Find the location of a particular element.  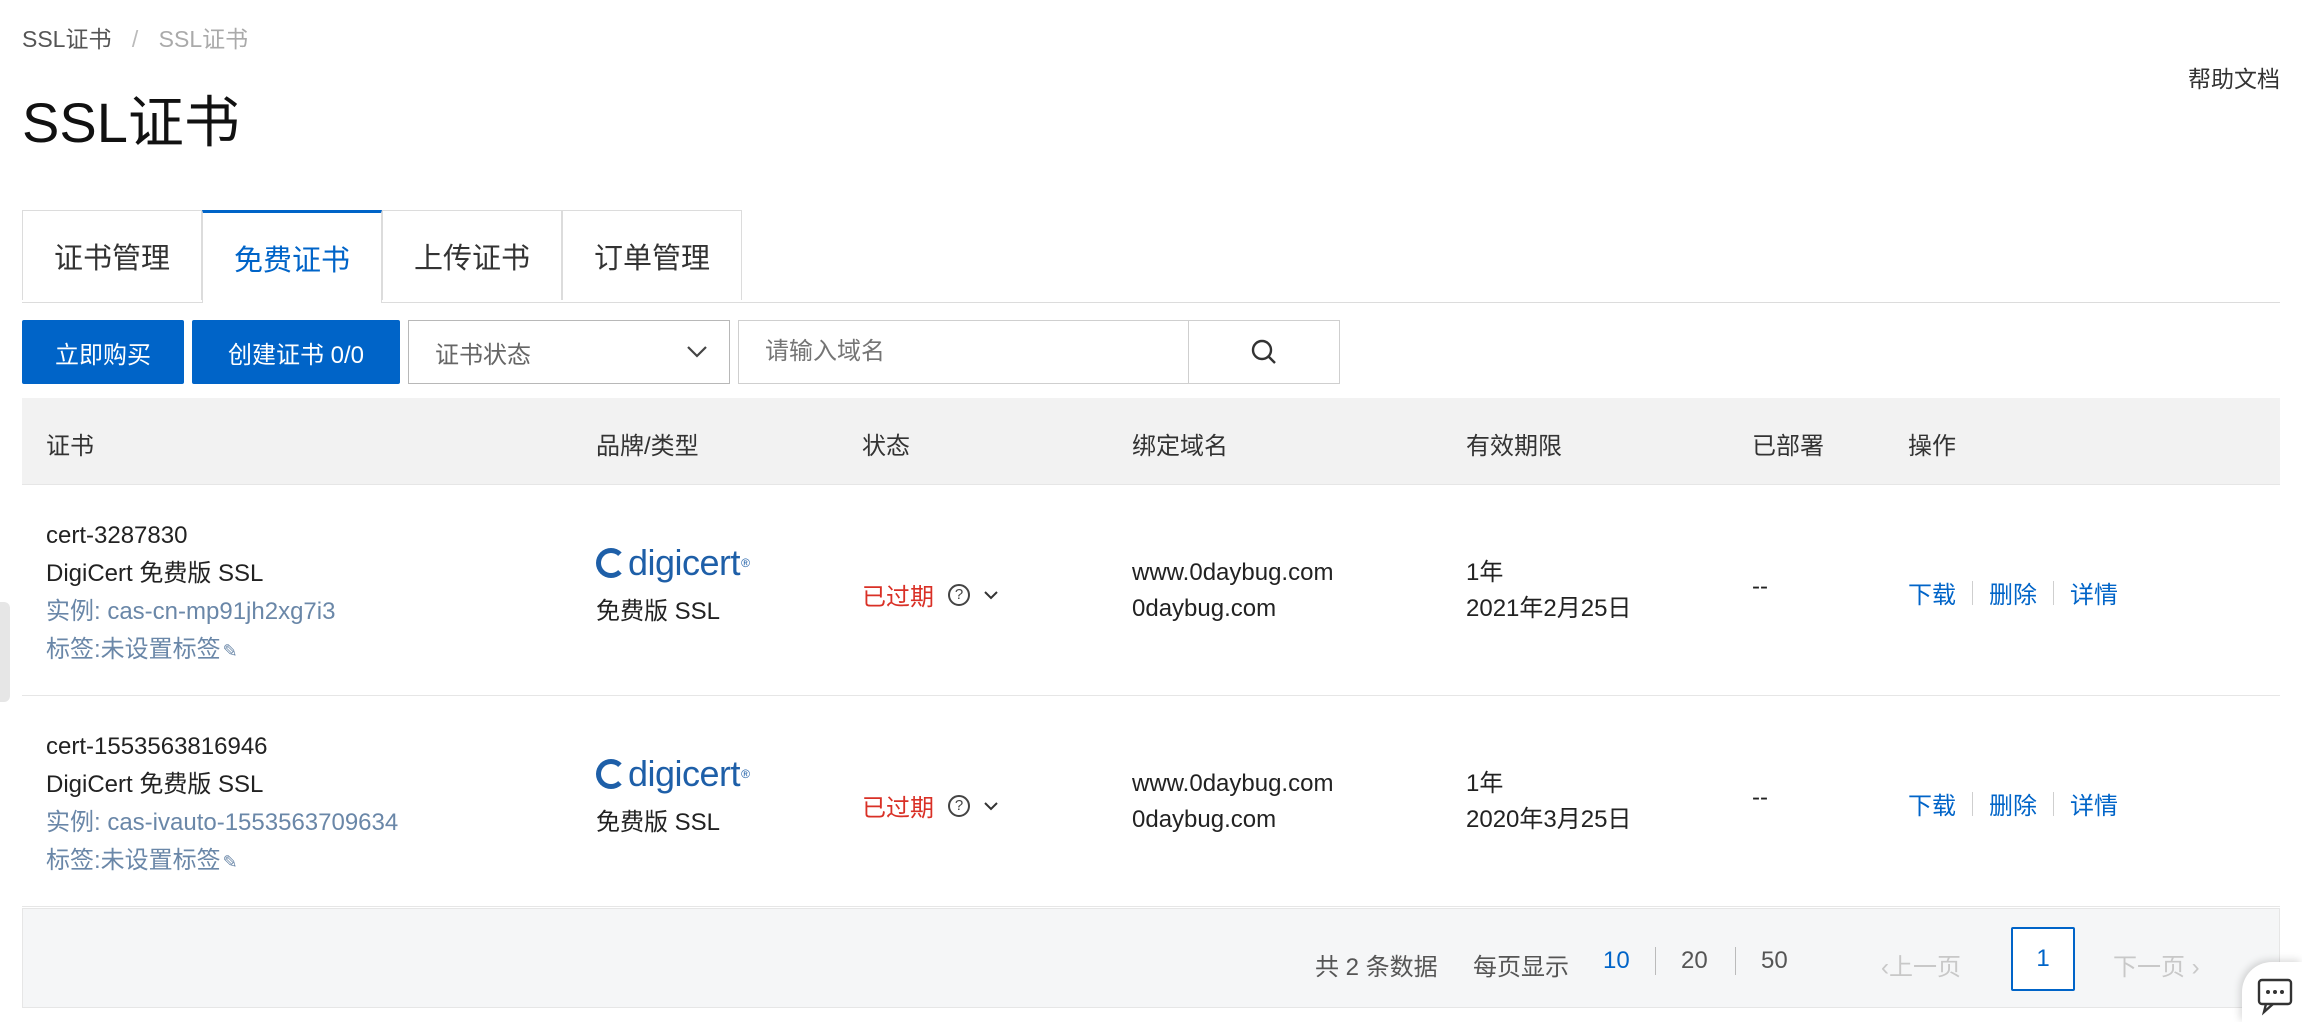

page-size-20: 20 is located at coordinates (1694, 961).